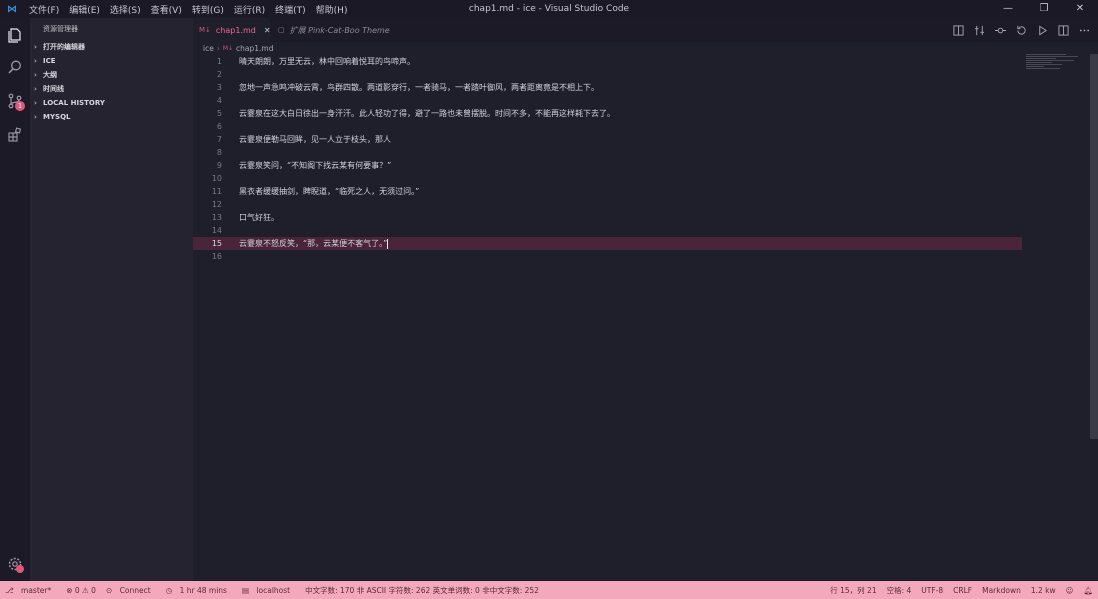  I want to click on settings-gear-icon, so click(15, 564).